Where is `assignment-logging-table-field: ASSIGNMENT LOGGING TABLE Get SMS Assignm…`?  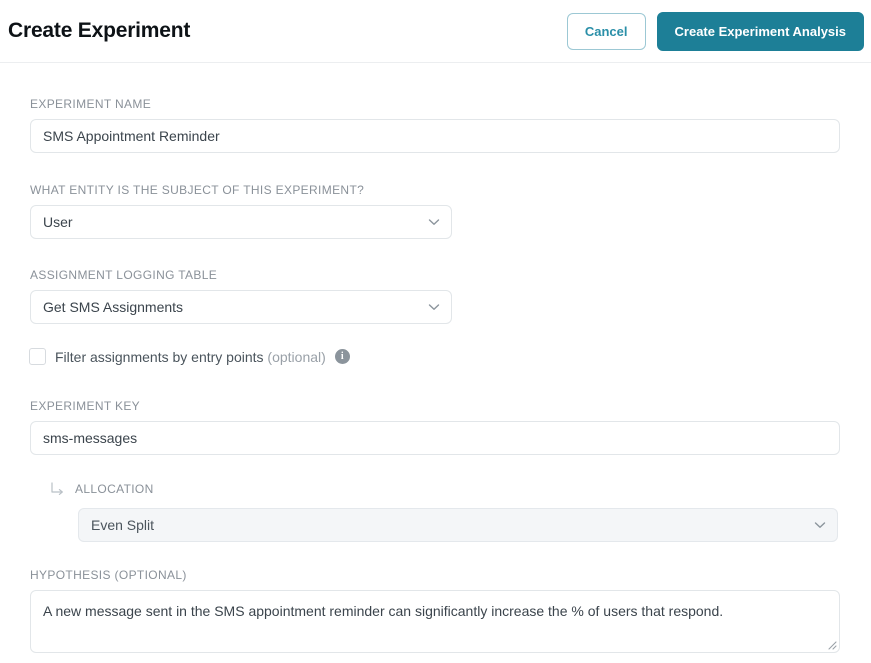
assignment-logging-table-field: ASSIGNMENT LOGGING TABLE Get SMS Assignm… is located at coordinates (241, 296).